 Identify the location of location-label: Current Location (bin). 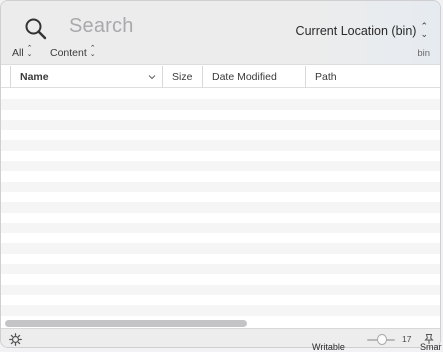
(356, 31).